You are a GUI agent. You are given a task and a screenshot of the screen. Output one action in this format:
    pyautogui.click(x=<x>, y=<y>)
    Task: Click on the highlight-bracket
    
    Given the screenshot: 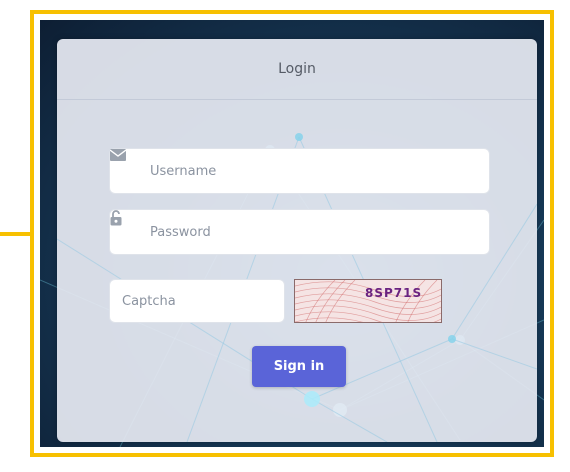 What is the action you would take?
    pyautogui.click(x=16, y=234)
    